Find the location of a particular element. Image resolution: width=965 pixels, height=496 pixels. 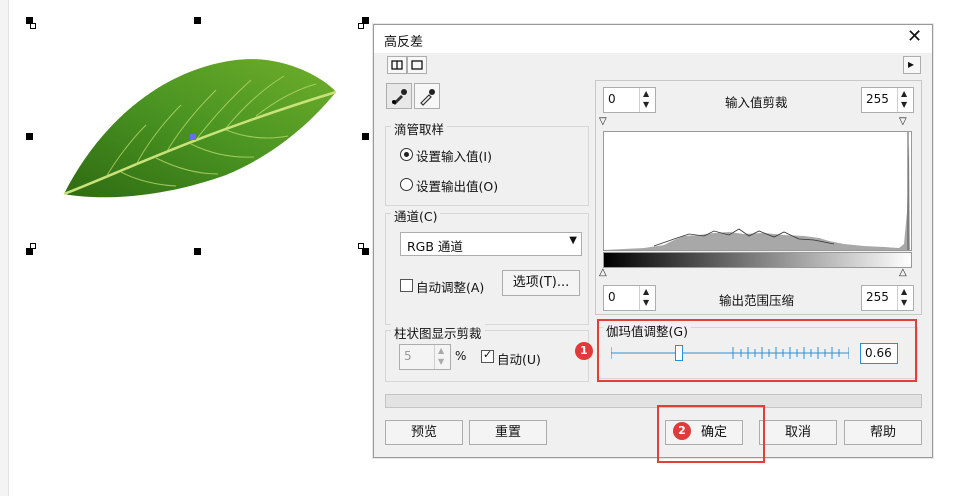

input-high-marker: ▽ is located at coordinates (903, 121).